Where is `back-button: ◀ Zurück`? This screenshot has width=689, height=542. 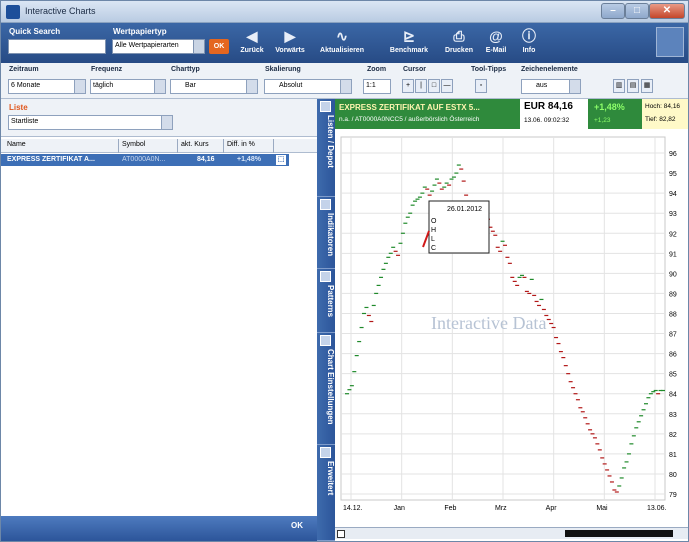
back-button: ◀ Zurück is located at coordinates (252, 43).